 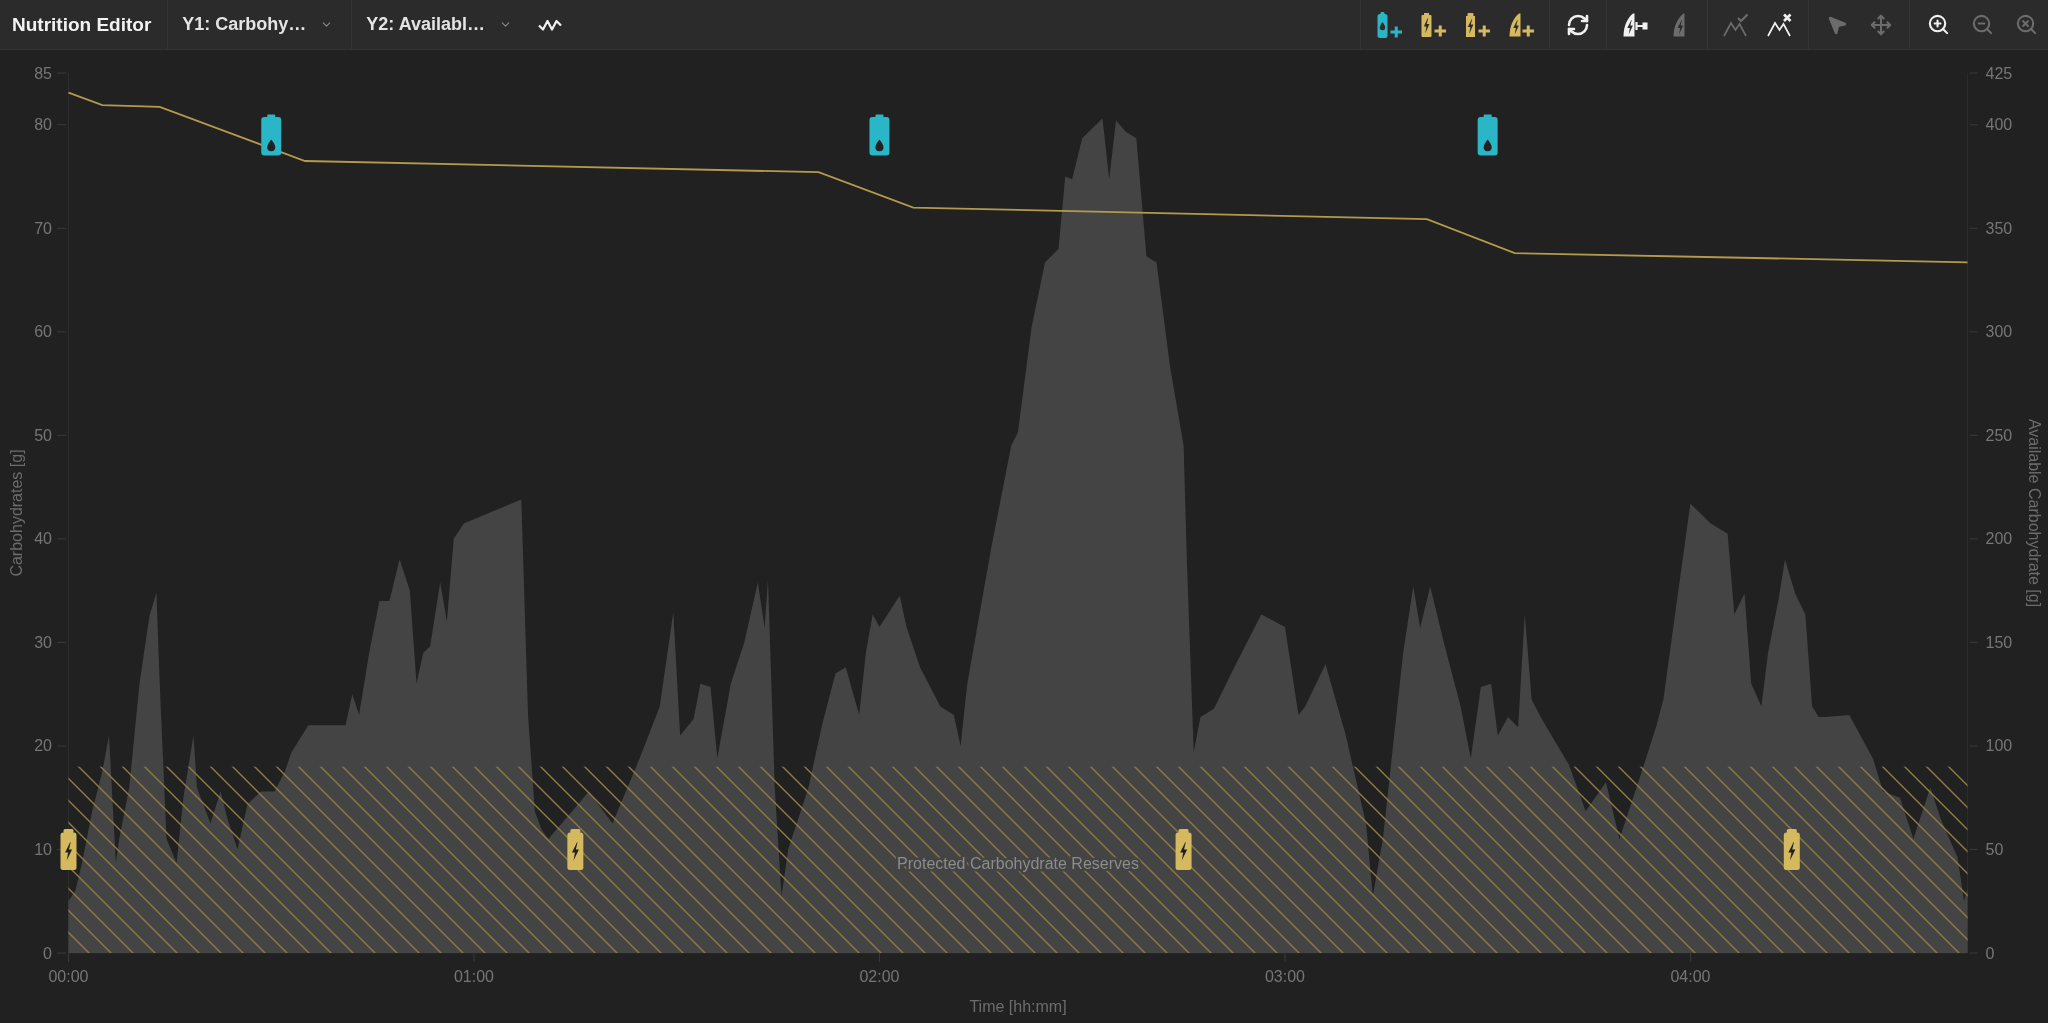 What do you see at coordinates (1284, 976) in the screenshot?
I see `axis-tick-label: 03:00` at bounding box center [1284, 976].